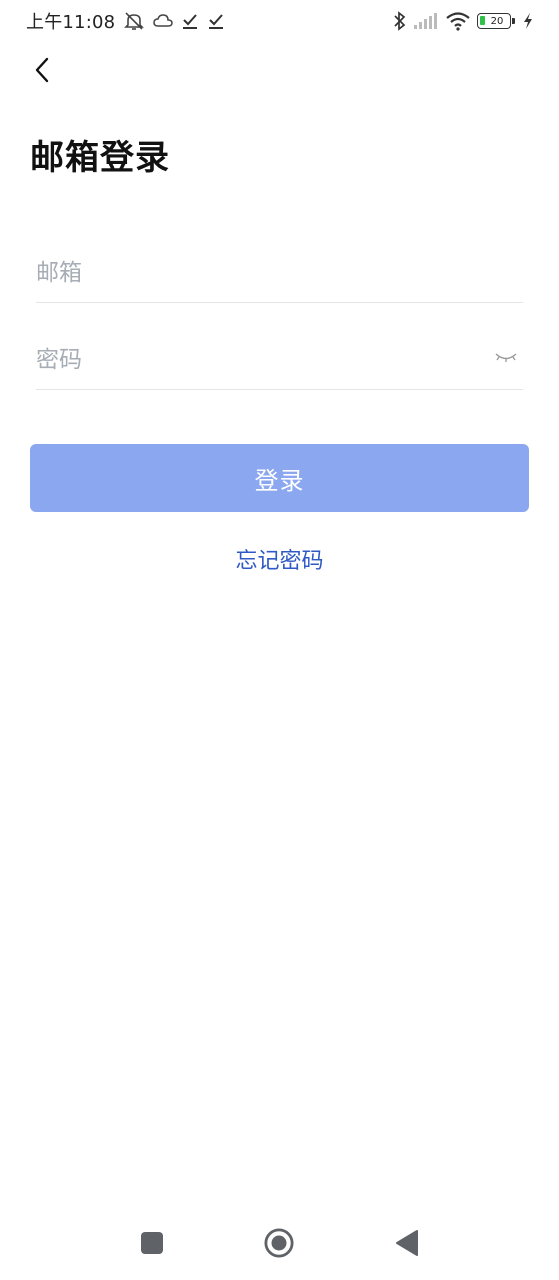 Image resolution: width=559 pixels, height=1280 pixels. What do you see at coordinates (426, 21) in the screenshot?
I see `signal-icon` at bounding box center [426, 21].